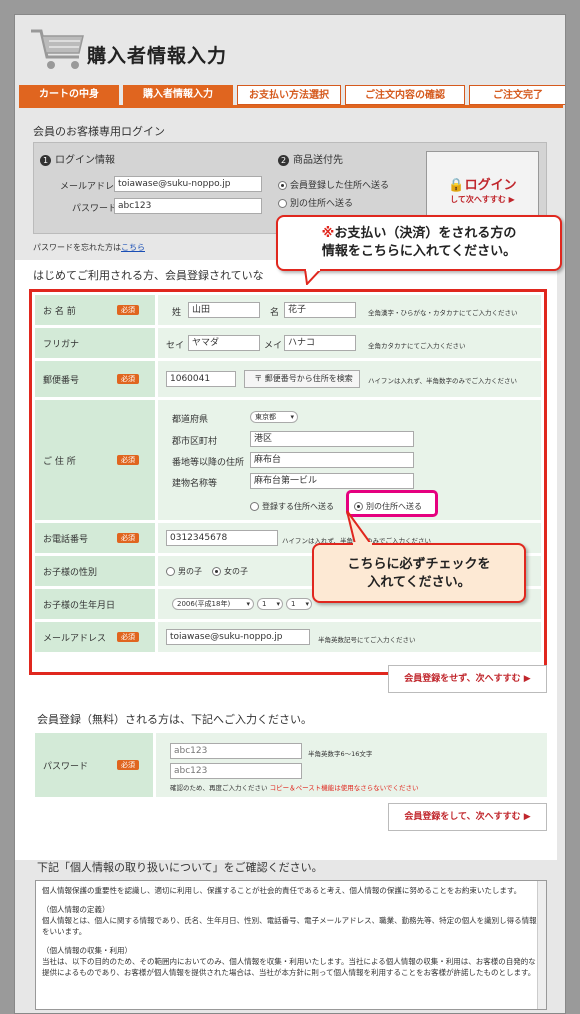 This screenshot has width=580, height=1014. I want to click on ship-option-registered: 会員登録した住所へ送る, so click(333, 184).